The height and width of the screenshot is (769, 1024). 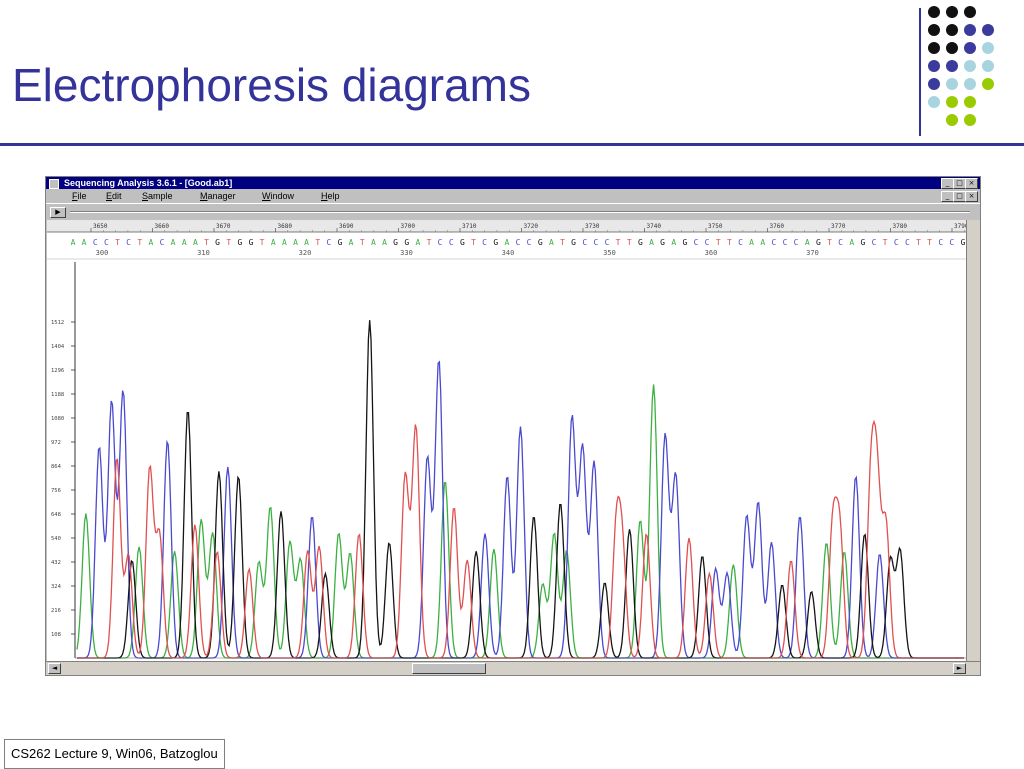 I want to click on y-tick-label: 1404, so click(x=58, y=347).